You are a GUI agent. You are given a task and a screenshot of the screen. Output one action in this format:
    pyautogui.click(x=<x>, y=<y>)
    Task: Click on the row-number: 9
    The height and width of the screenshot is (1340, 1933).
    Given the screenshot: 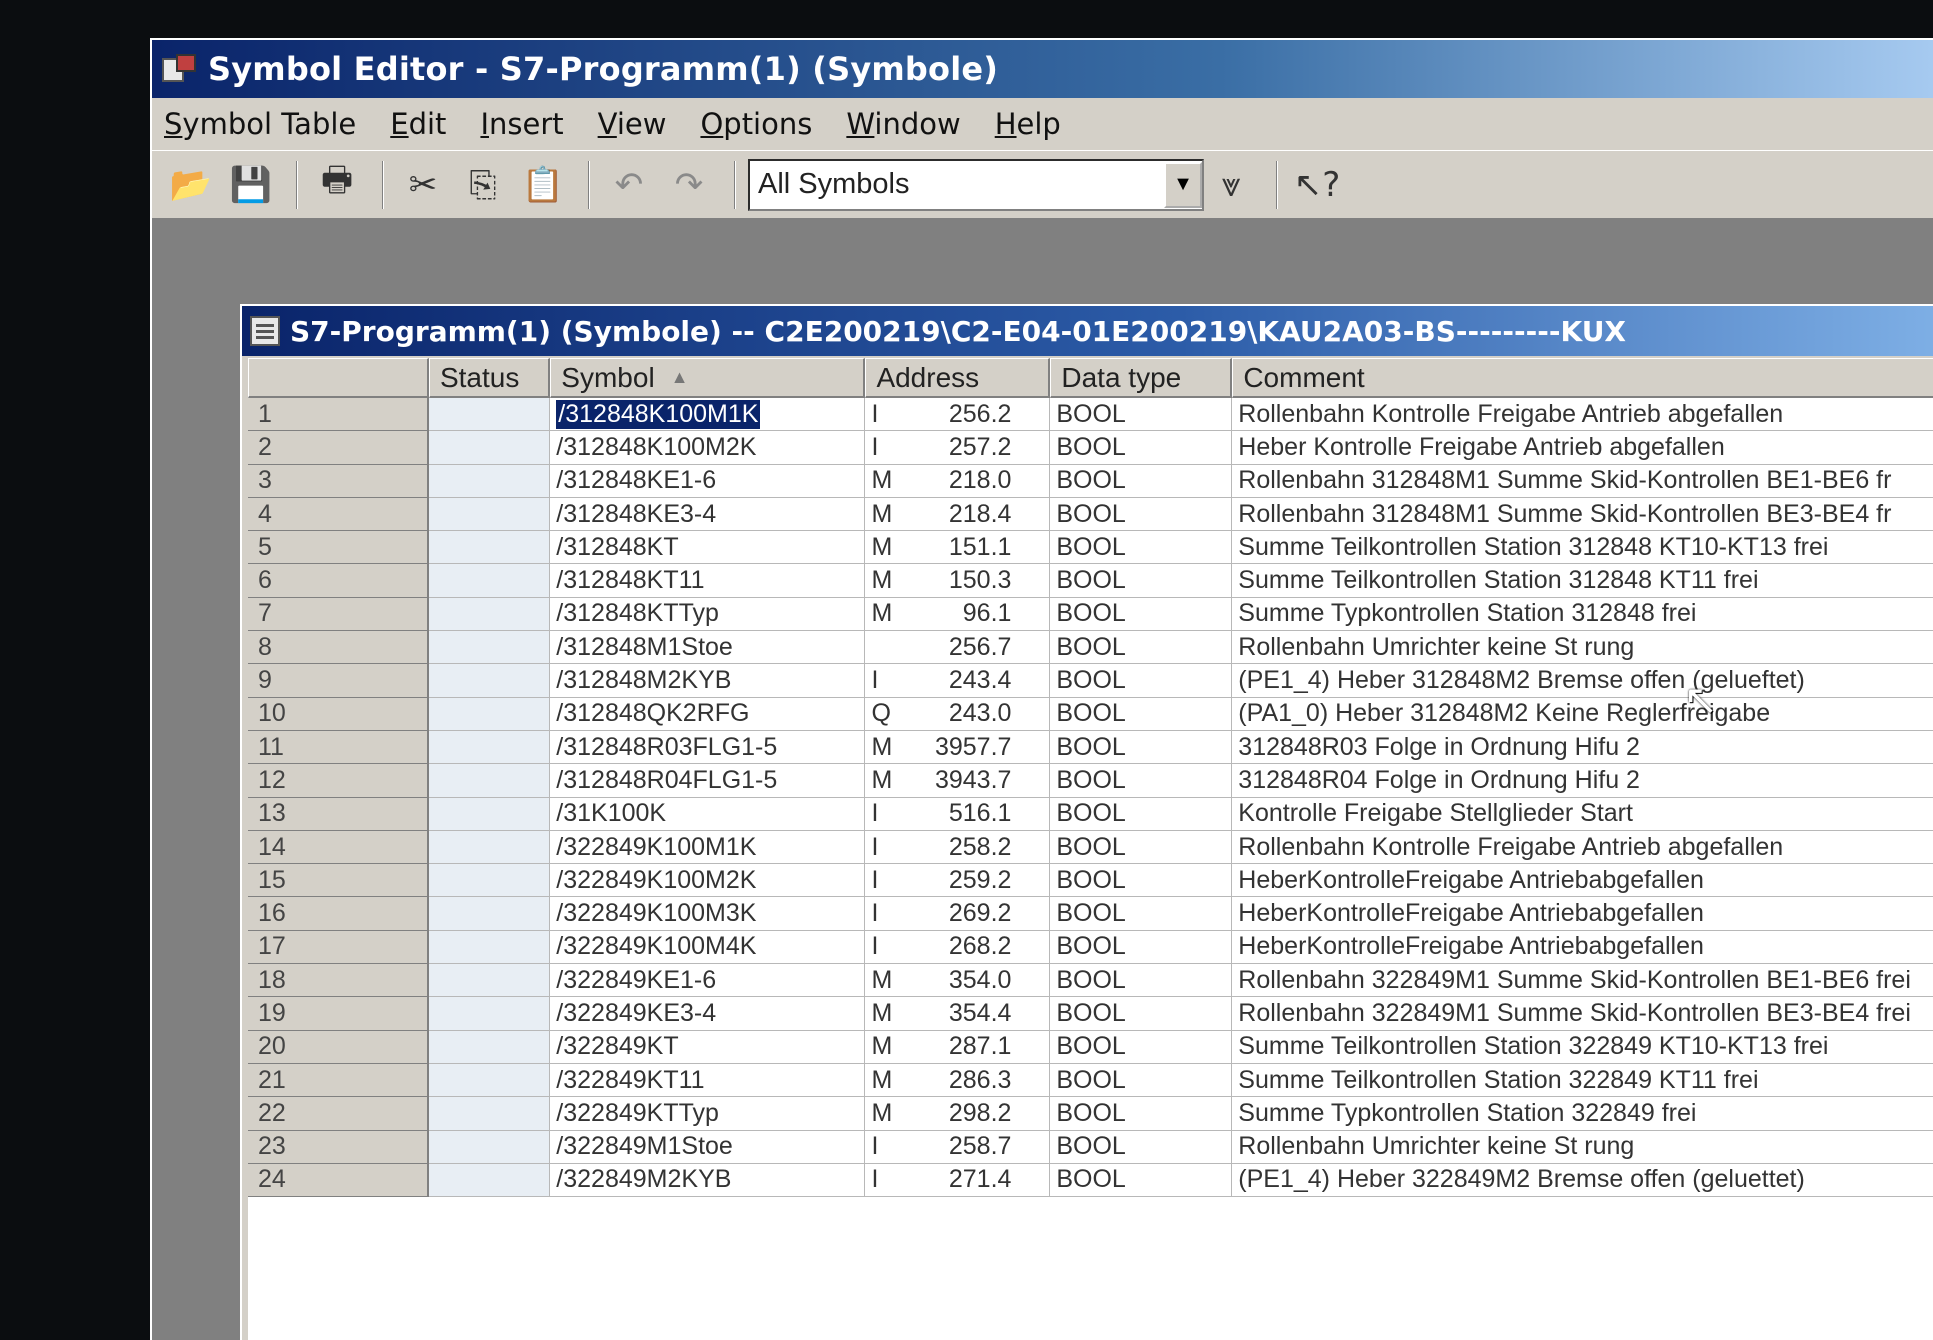 What is the action you would take?
    pyautogui.click(x=338, y=681)
    